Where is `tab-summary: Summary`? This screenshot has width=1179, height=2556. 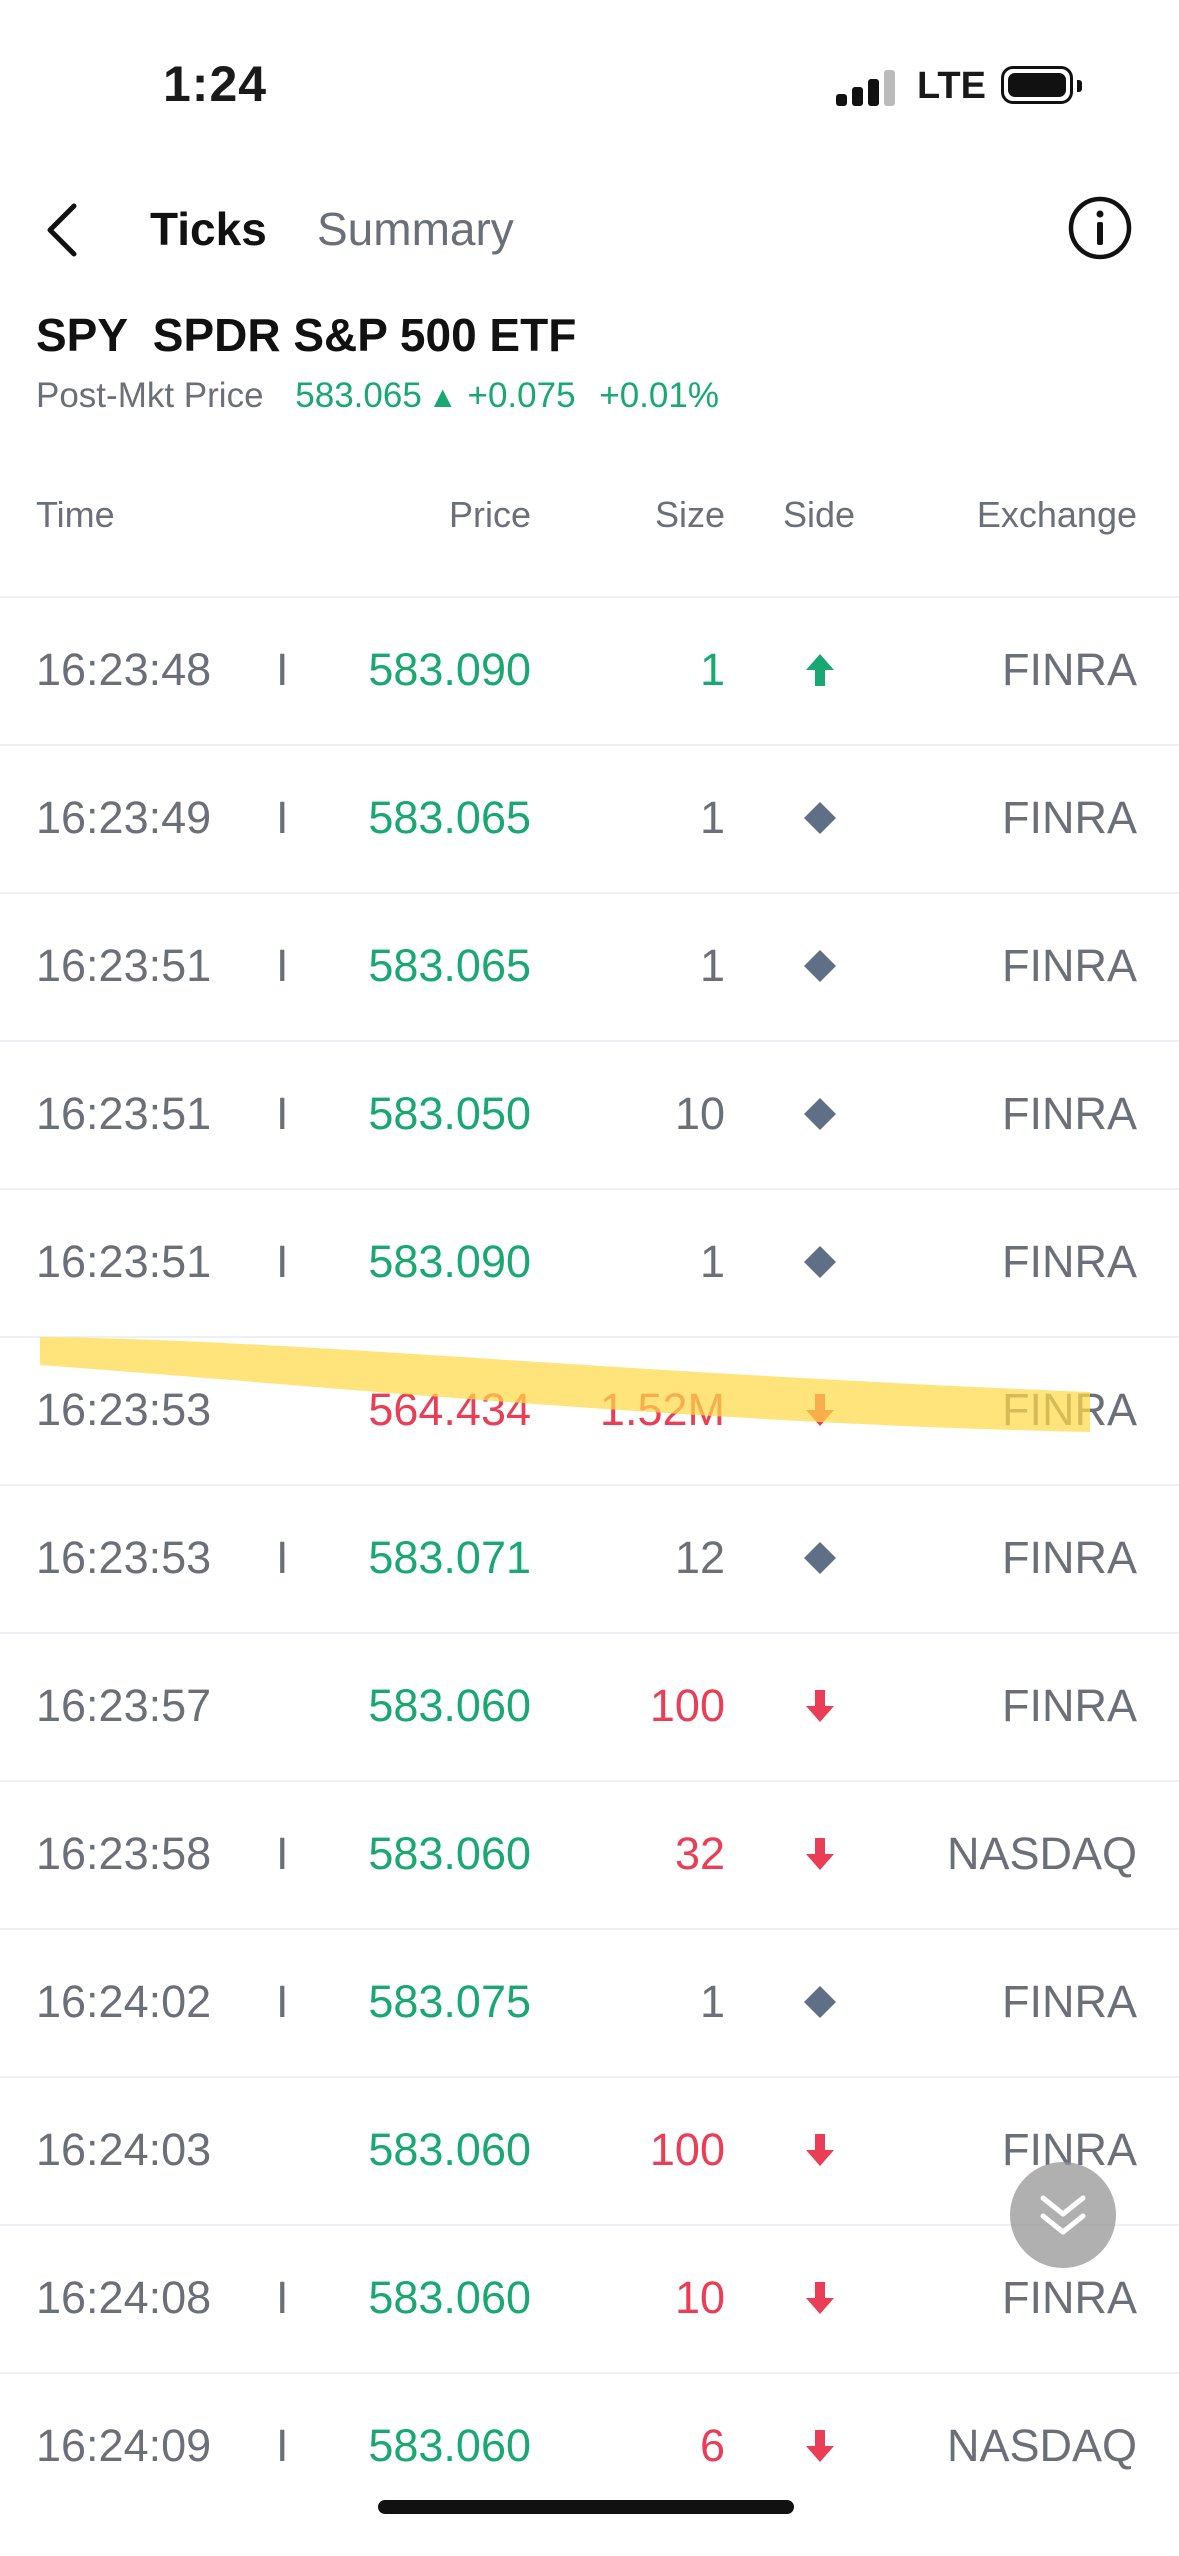
tab-summary: Summary is located at coordinates (415, 229).